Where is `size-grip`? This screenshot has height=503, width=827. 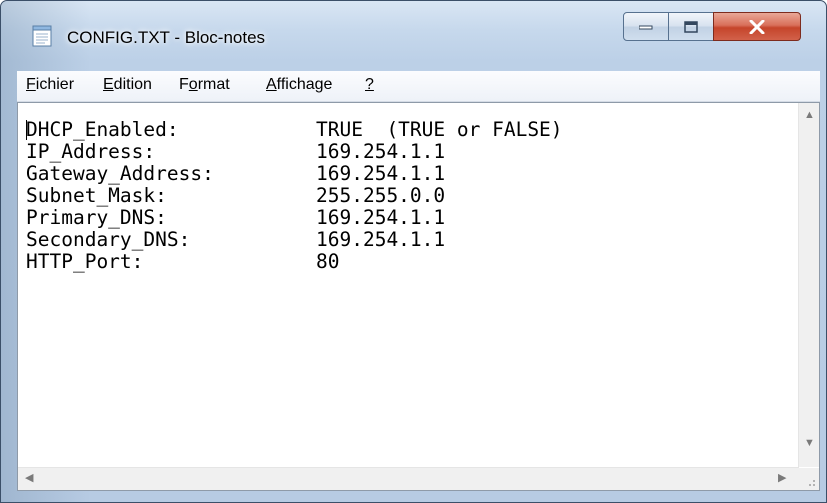
size-grip is located at coordinates (808, 479).